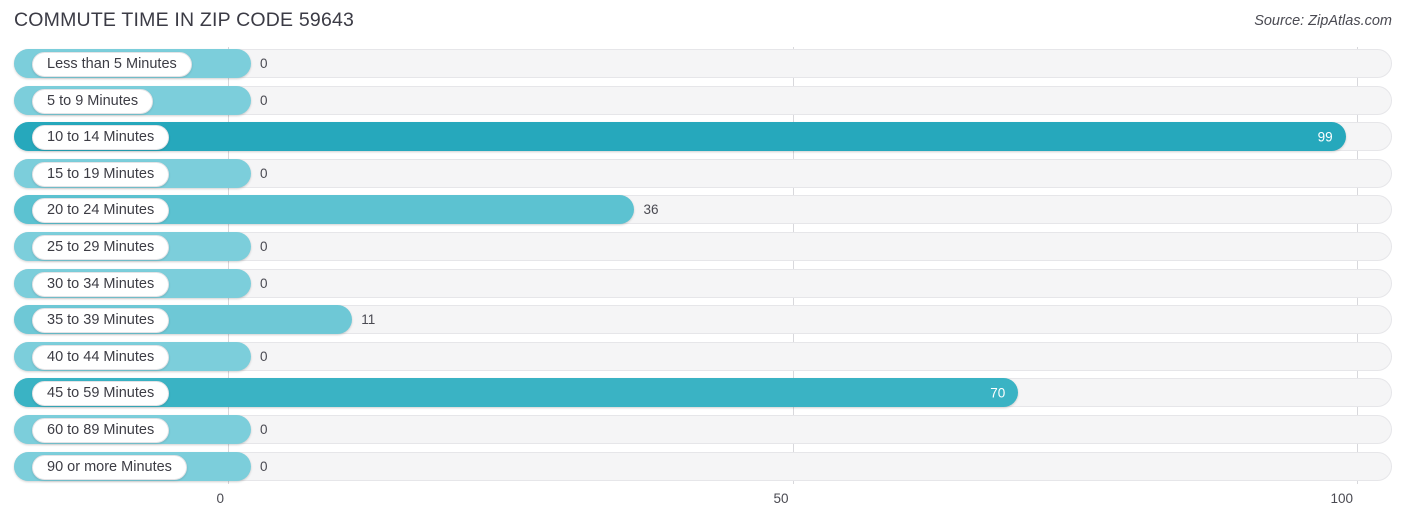  I want to click on table-row: 0 15 to 19 Minutes, so click(703, 175).